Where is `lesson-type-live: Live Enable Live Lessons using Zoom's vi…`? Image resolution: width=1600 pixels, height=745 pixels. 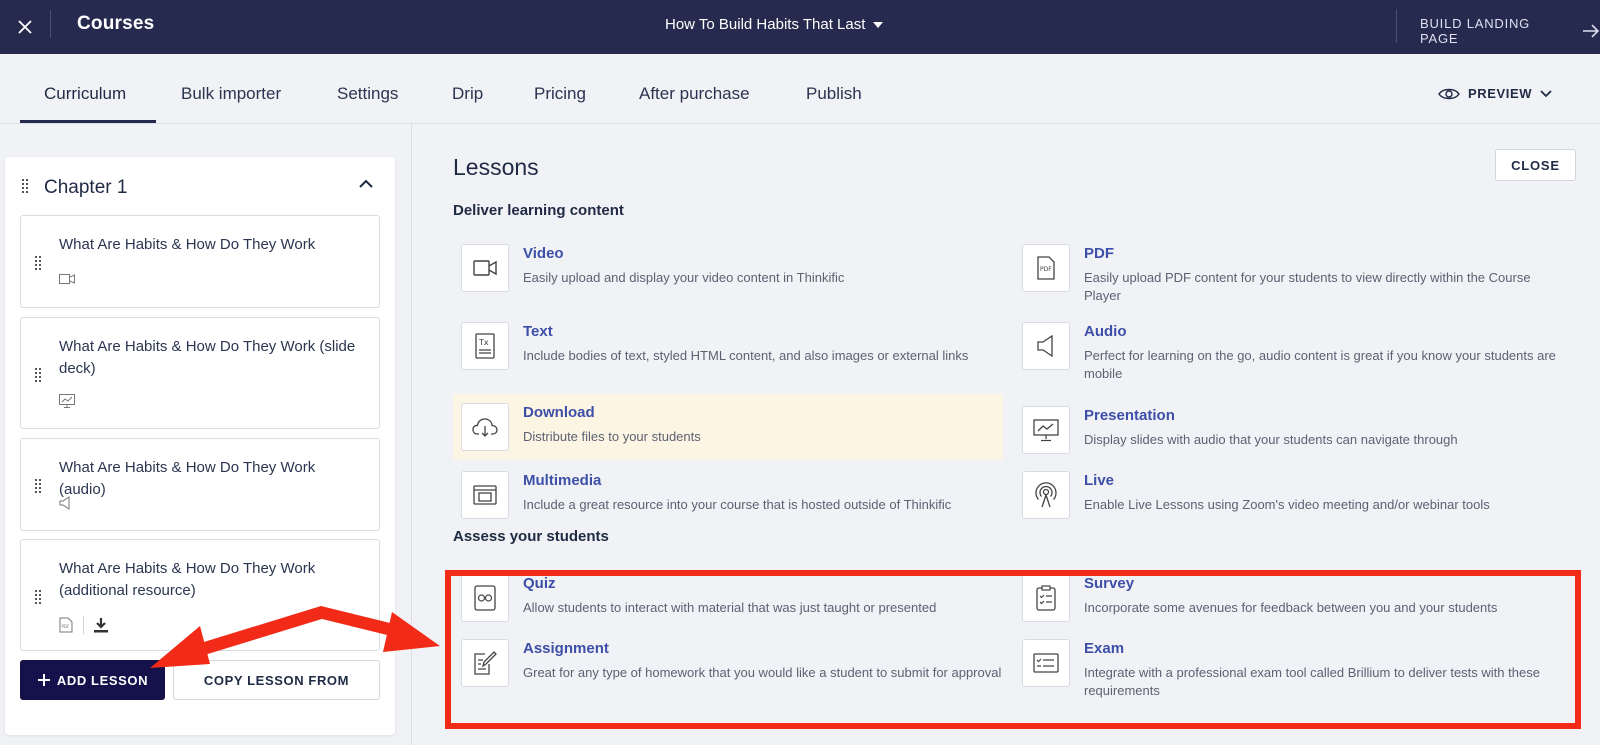
lesson-type-live: Live Enable Live Lessons using Zoom's vi… is located at coordinates (1289, 500).